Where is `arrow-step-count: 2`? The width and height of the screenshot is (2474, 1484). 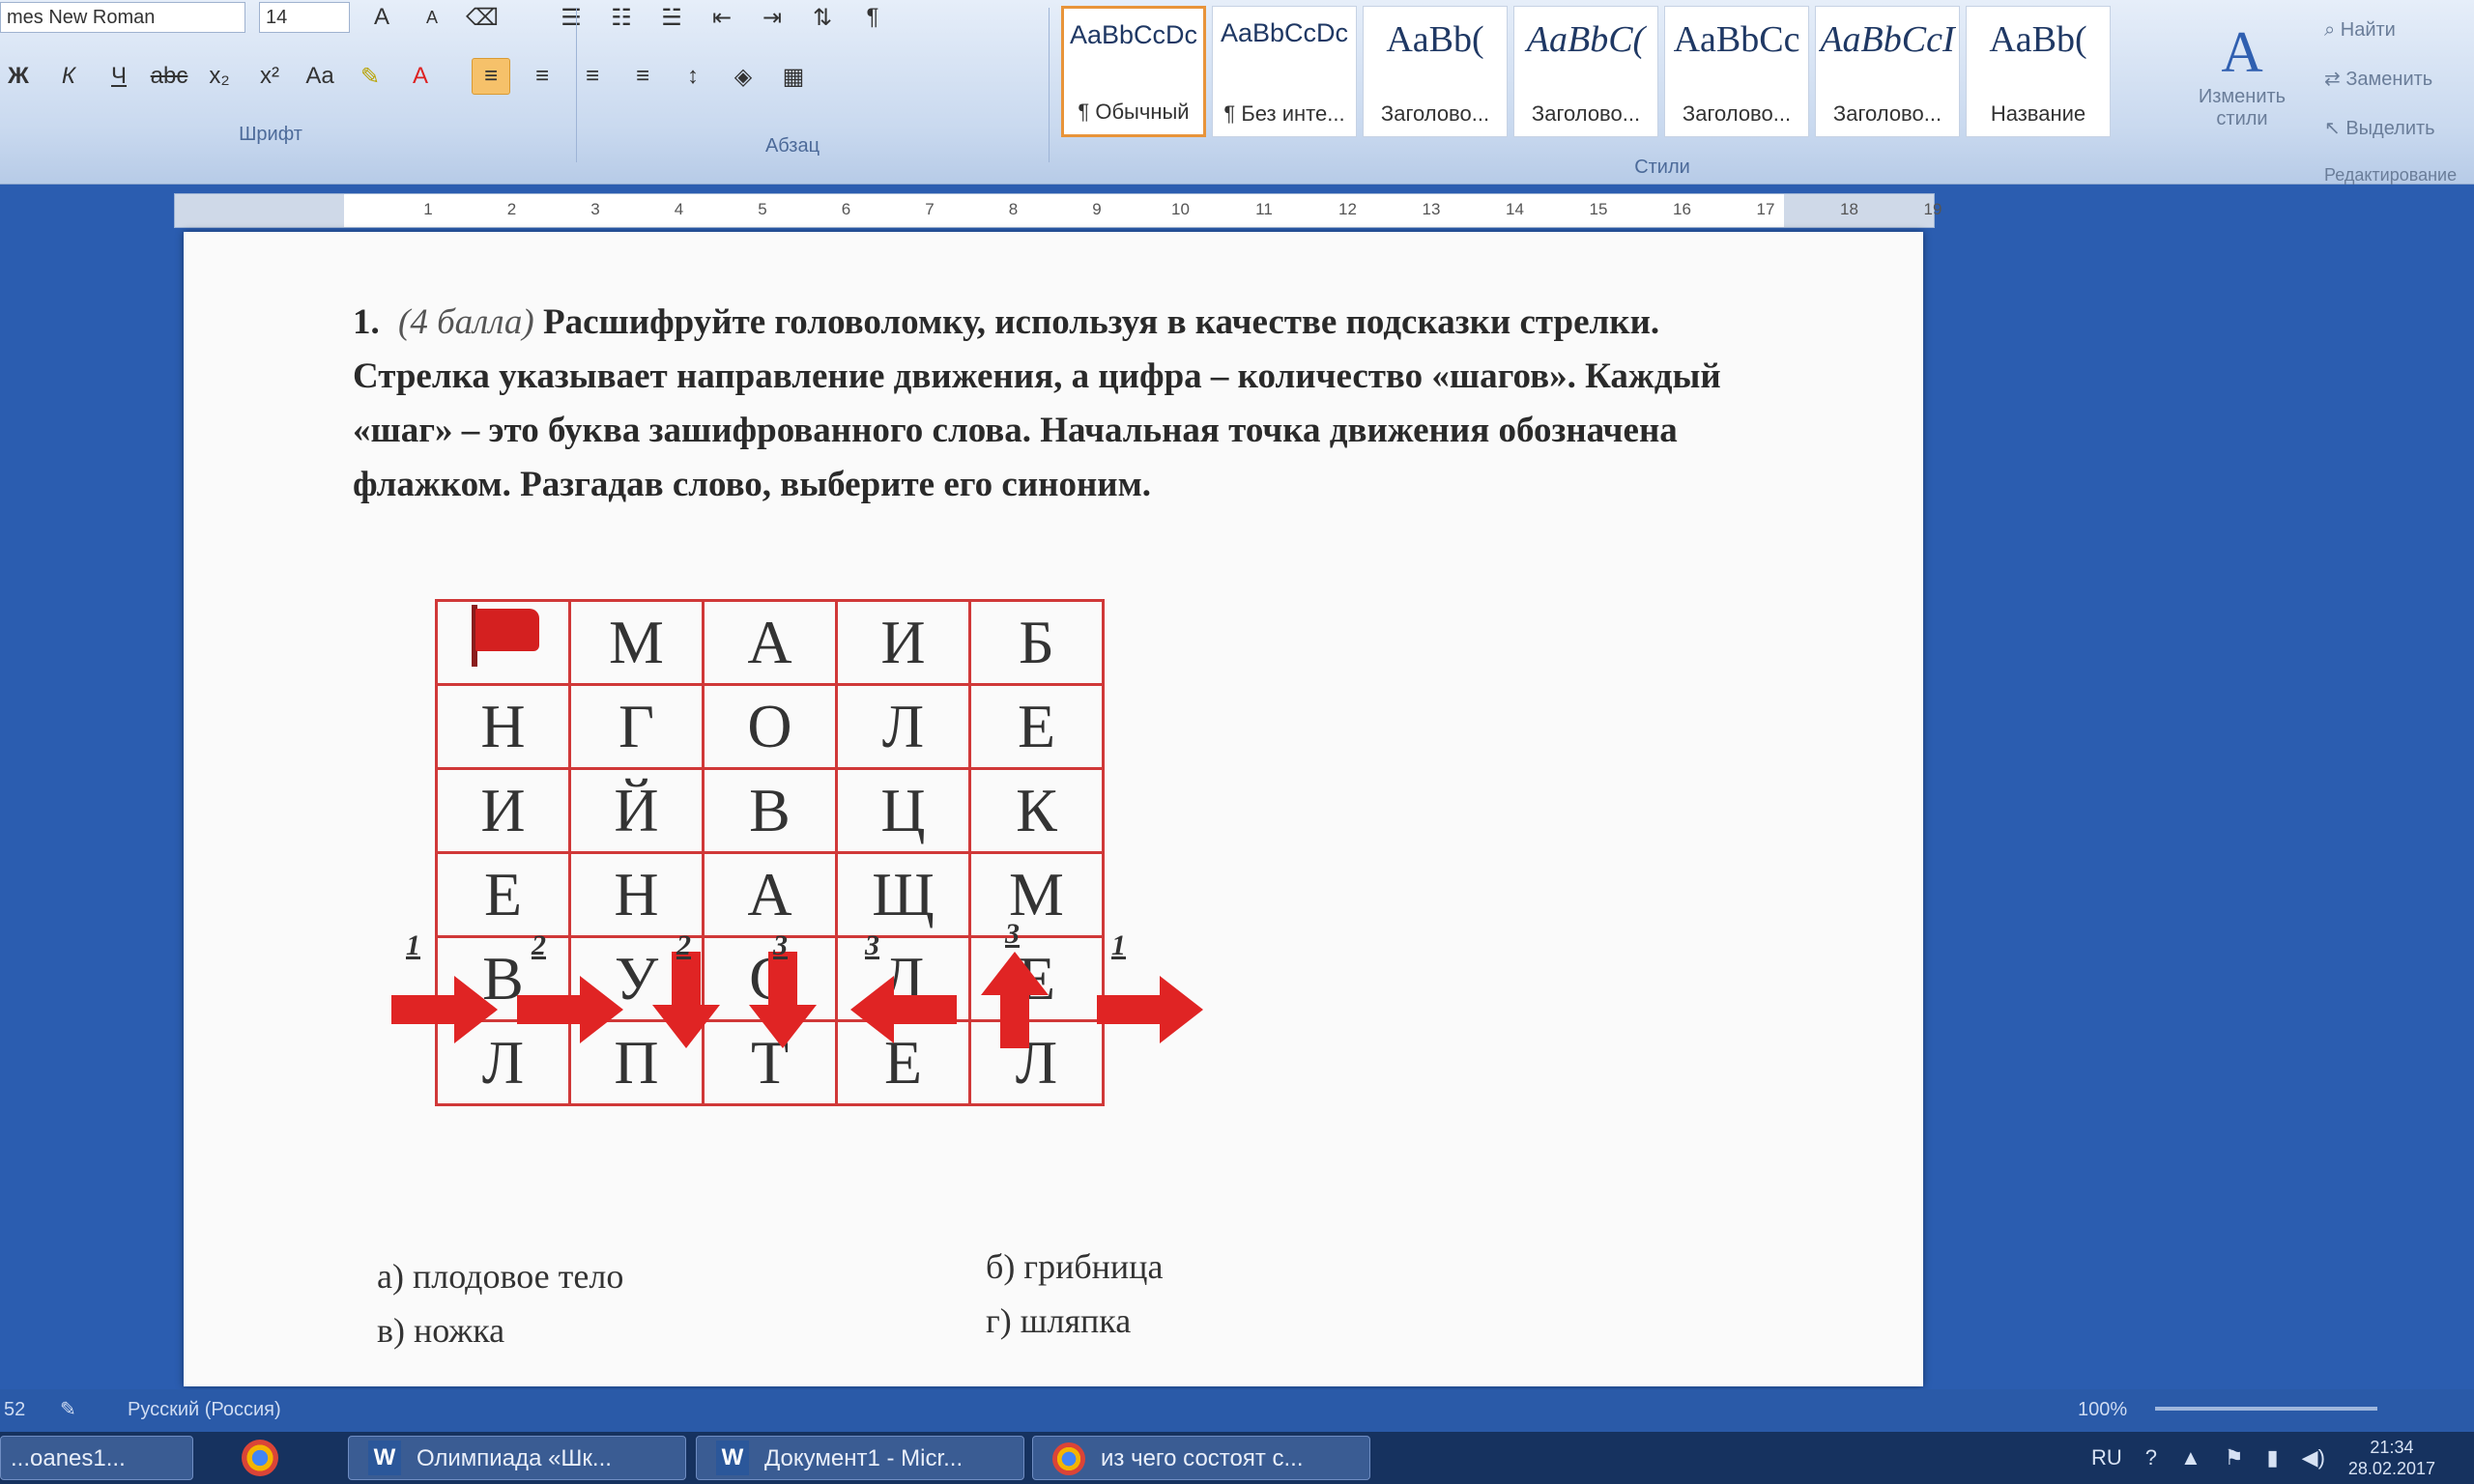
arrow-step-count: 2 is located at coordinates (539, 945).